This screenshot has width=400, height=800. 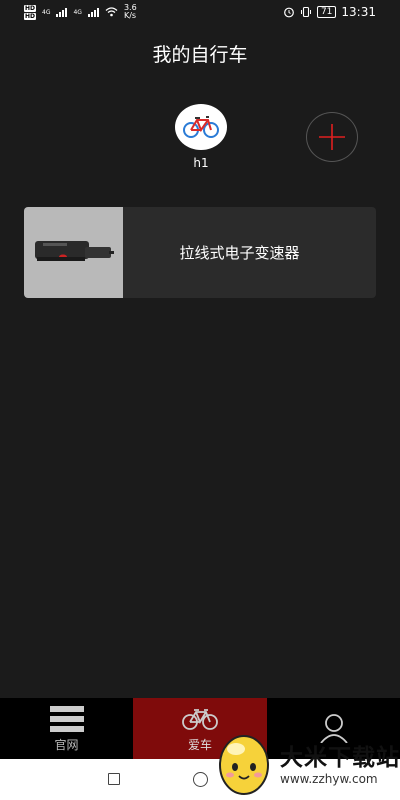 What do you see at coordinates (326, 12) in the screenshot?
I see `battery-indicator: 71` at bounding box center [326, 12].